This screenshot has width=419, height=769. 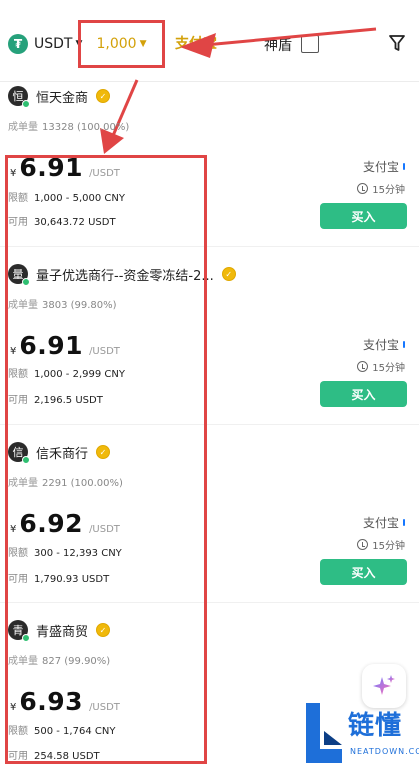 I want to click on coin-label: USDT, so click(x=53, y=44).